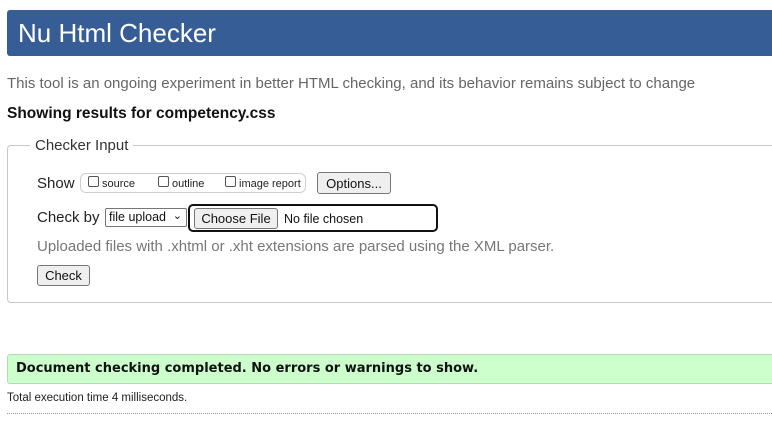 This screenshot has width=772, height=432. What do you see at coordinates (118, 184) in the screenshot?
I see `source-checkbox-label: source` at bounding box center [118, 184].